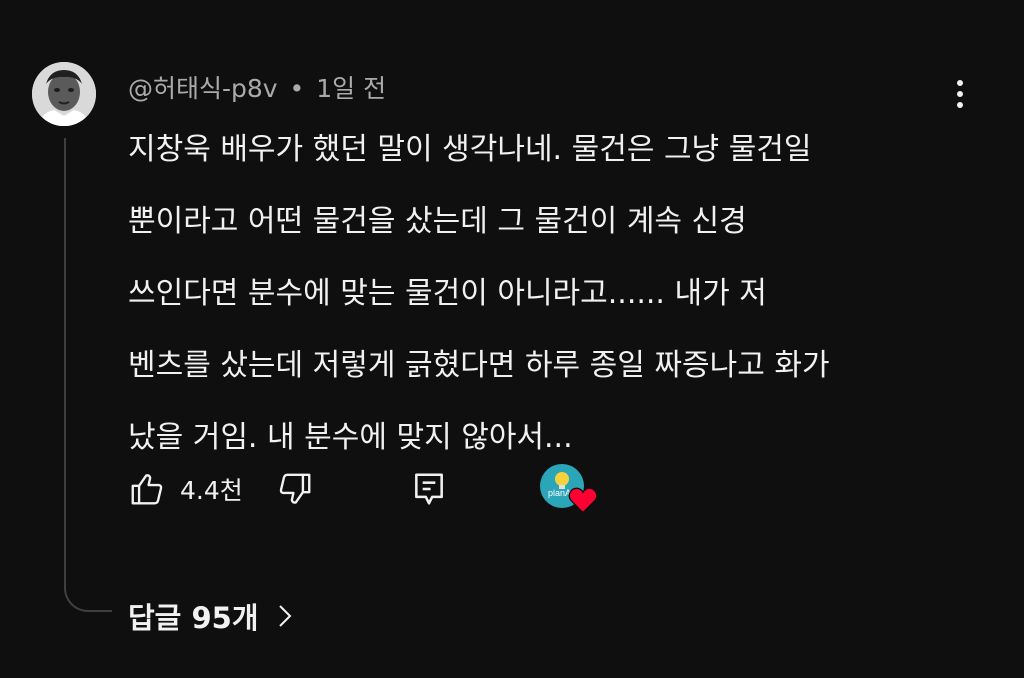 Image resolution: width=1024 pixels, height=678 pixels. I want to click on comment-reply-icon, so click(429, 489).